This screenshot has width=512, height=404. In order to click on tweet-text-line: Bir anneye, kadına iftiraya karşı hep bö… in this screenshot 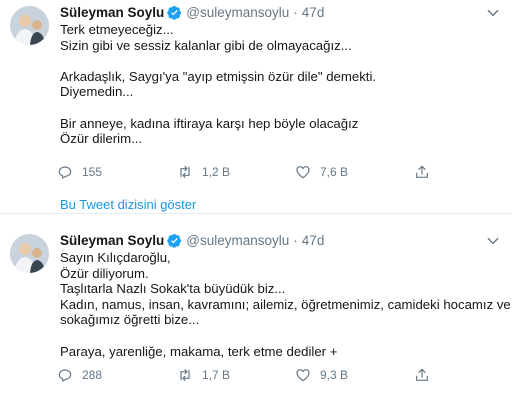, I will do `click(209, 123)`.